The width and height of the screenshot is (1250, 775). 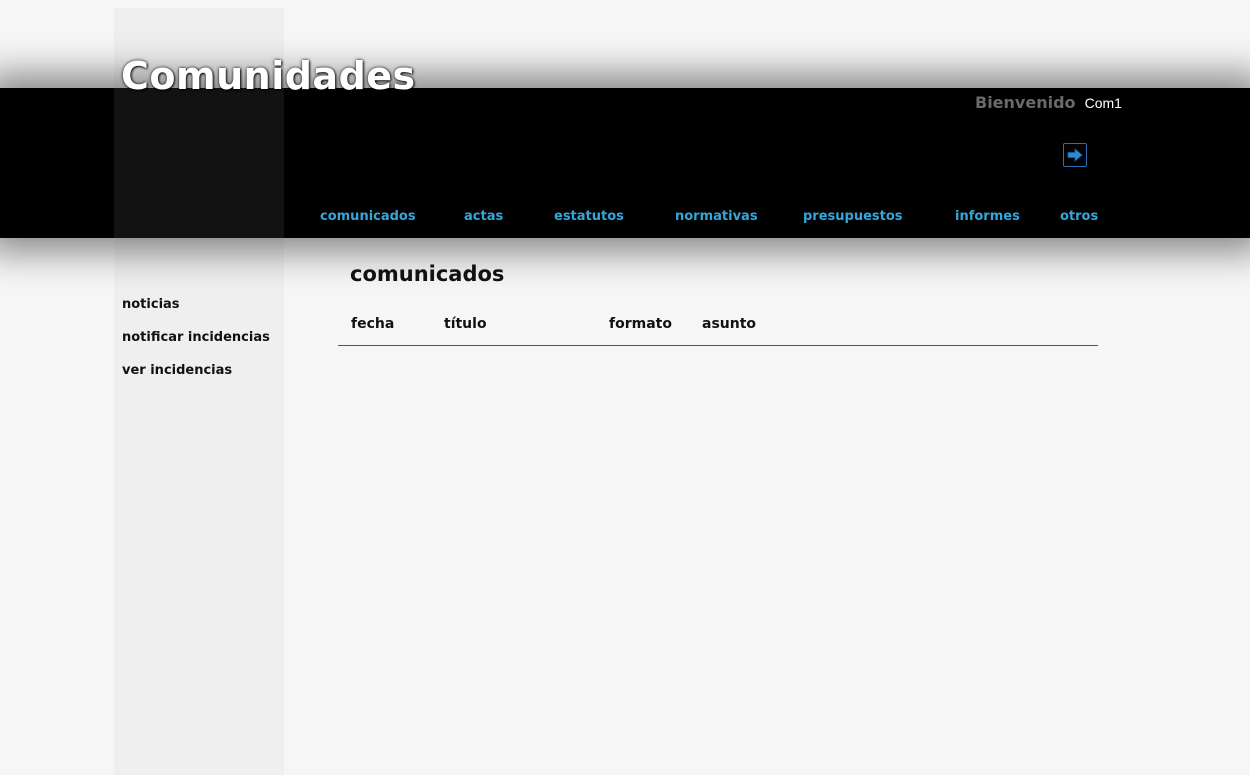 What do you see at coordinates (465, 324) in the screenshot?
I see `column-header-titulo: título` at bounding box center [465, 324].